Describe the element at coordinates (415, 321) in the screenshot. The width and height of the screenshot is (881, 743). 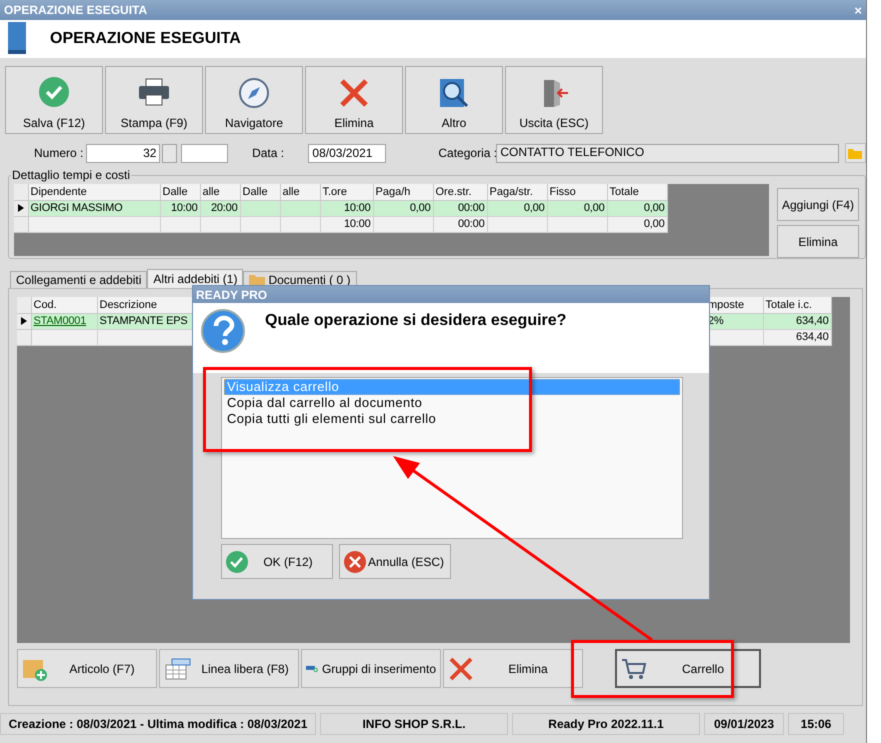
I see `dialog-question: Quale operazione si desidera eseguire?` at that location.